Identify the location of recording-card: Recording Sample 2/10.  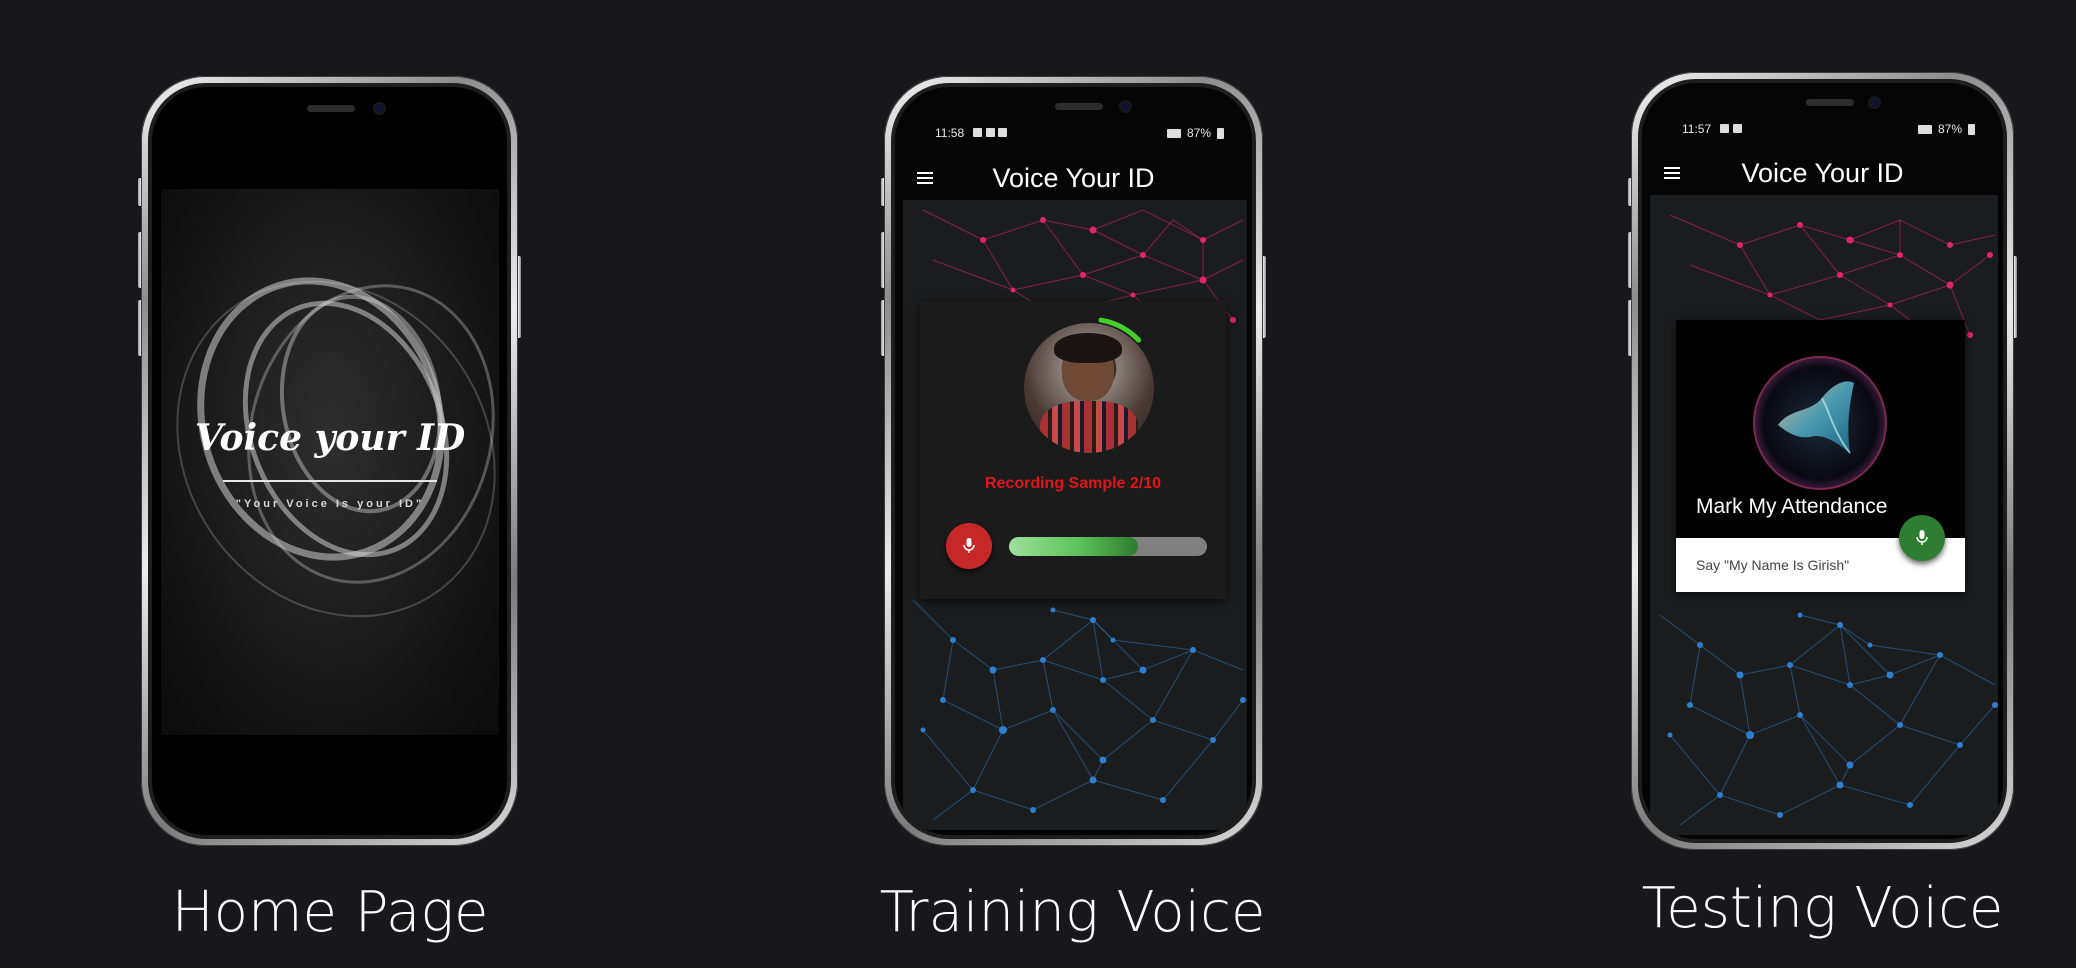
(1073, 450).